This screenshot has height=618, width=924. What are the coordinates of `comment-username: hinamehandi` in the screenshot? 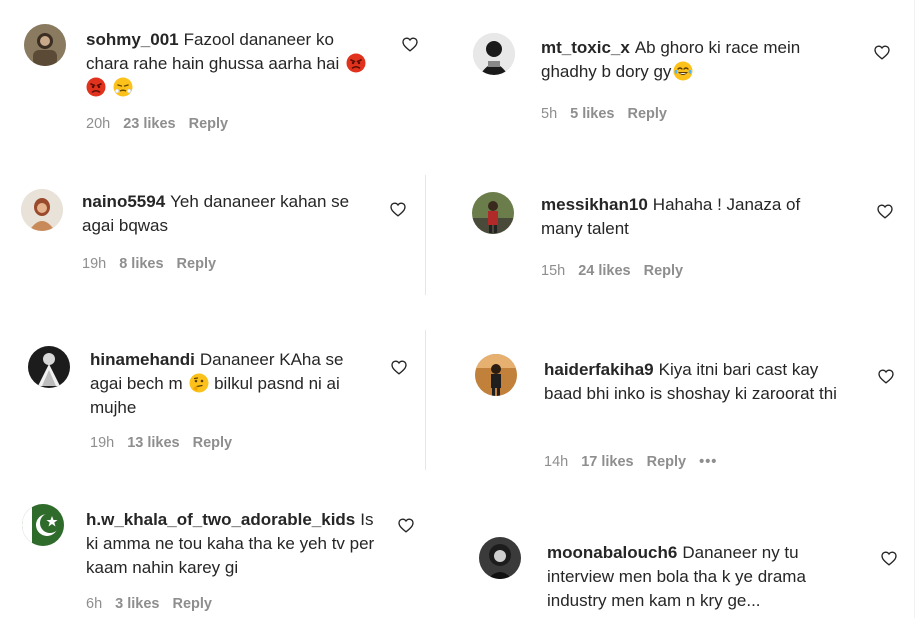 It's located at (142, 359).